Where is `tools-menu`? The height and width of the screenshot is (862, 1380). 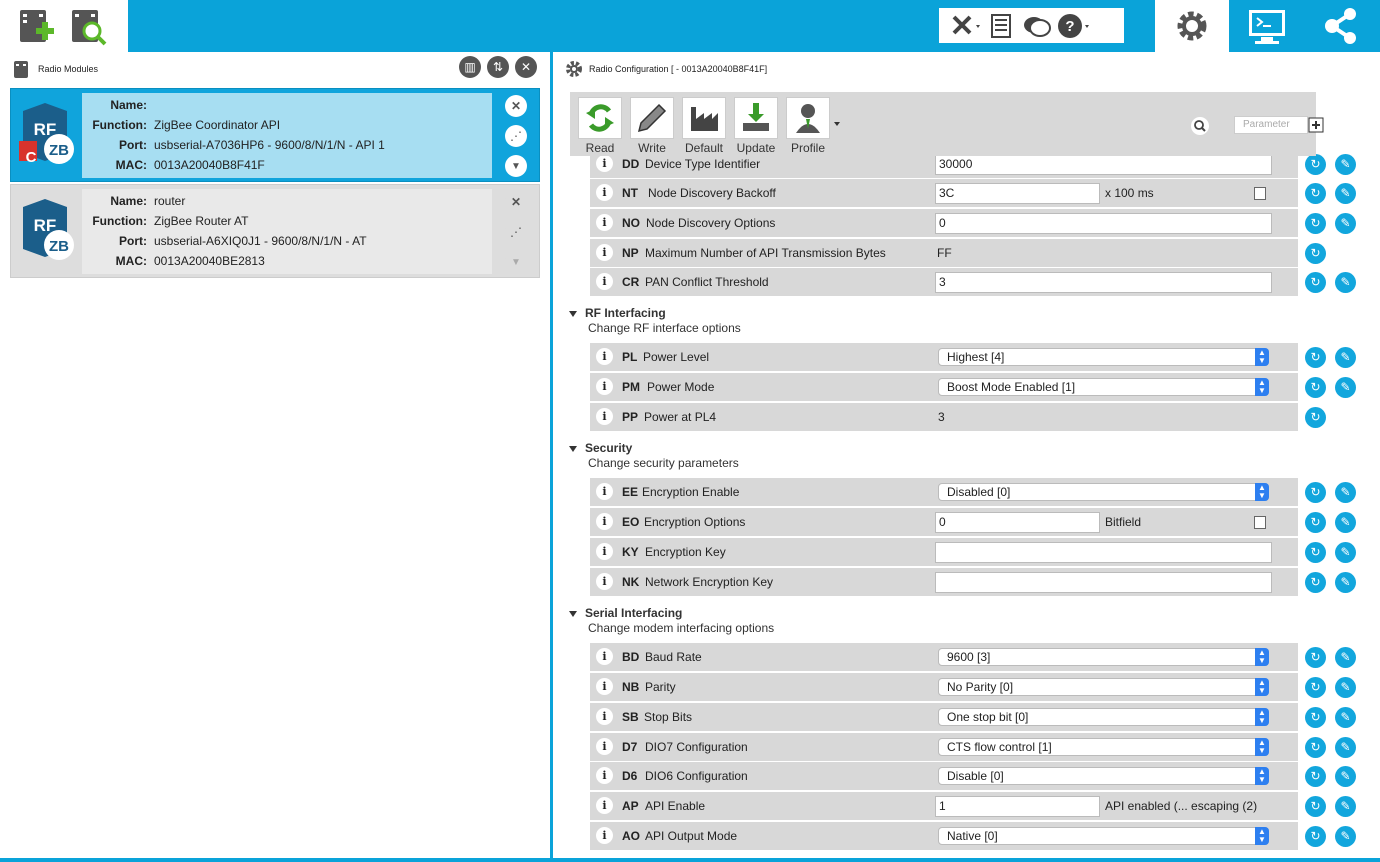 tools-menu is located at coordinates (965, 26).